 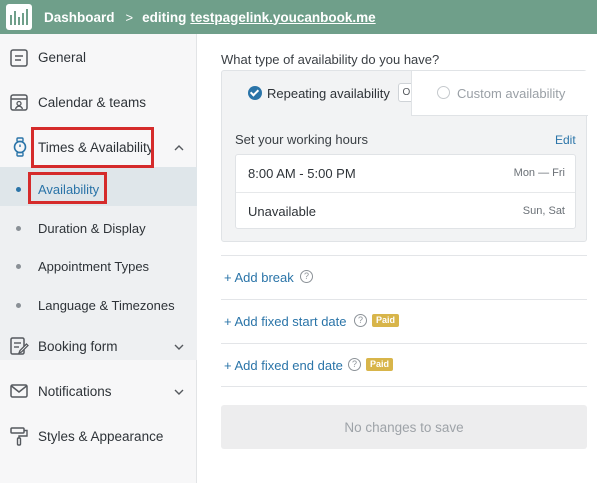 What do you see at coordinates (539, 173) in the screenshot?
I see `hours-days: Mon — Fri` at bounding box center [539, 173].